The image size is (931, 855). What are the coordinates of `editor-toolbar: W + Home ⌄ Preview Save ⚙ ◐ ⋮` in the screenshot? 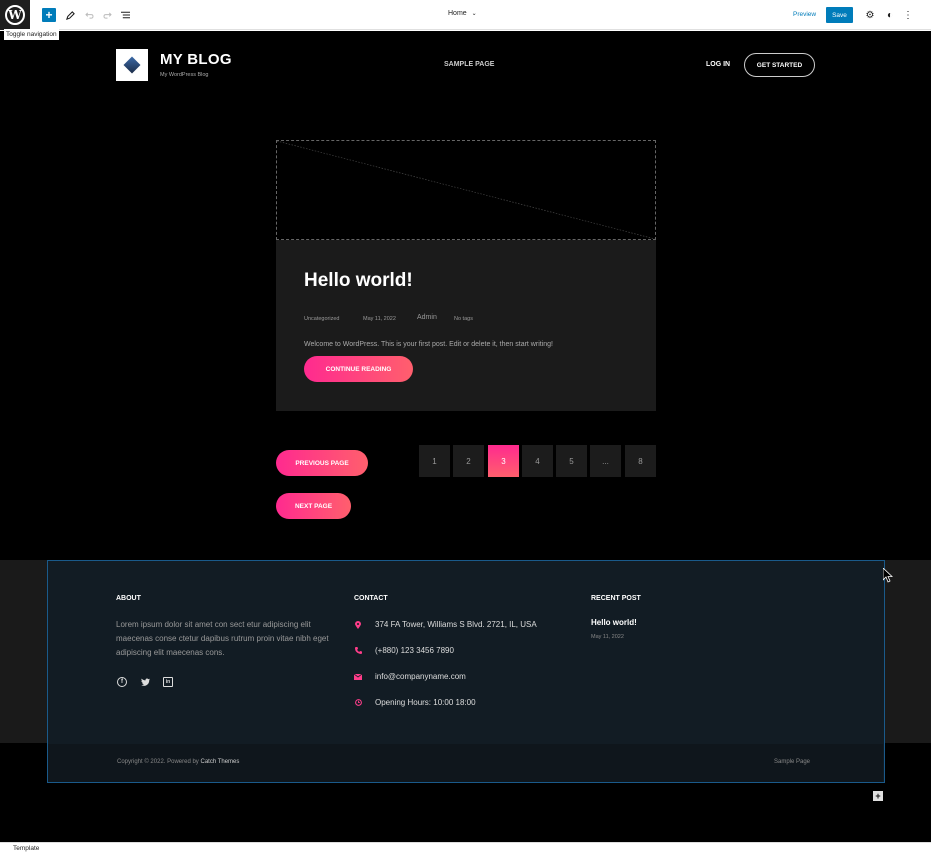 It's located at (465, 15).